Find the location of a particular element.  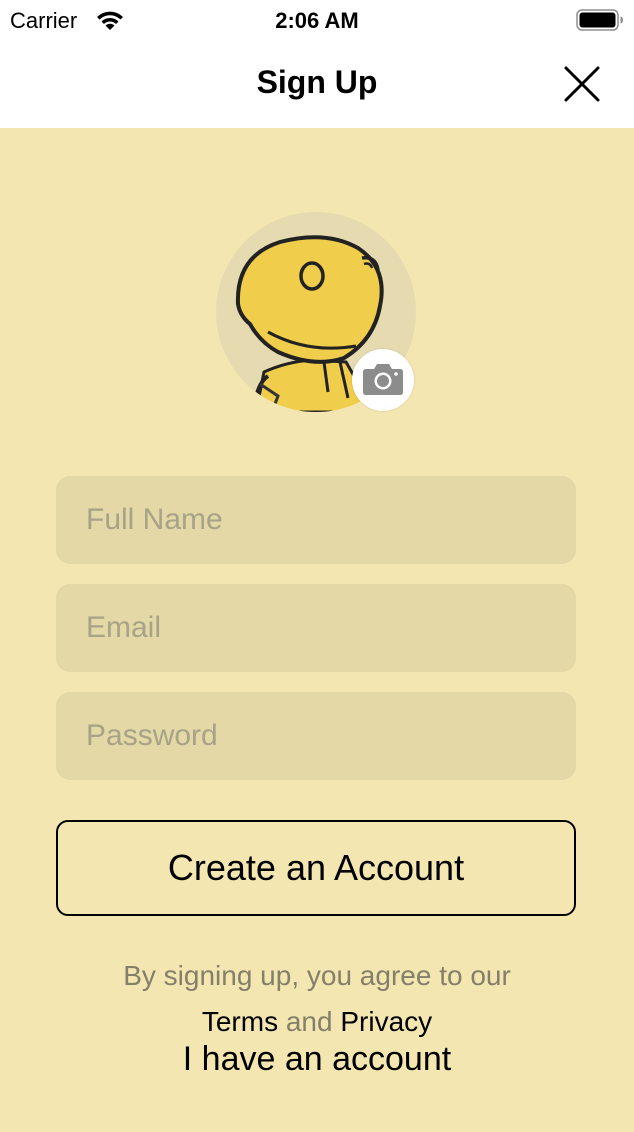

status-time: 2:06 AM is located at coordinates (317, 20).